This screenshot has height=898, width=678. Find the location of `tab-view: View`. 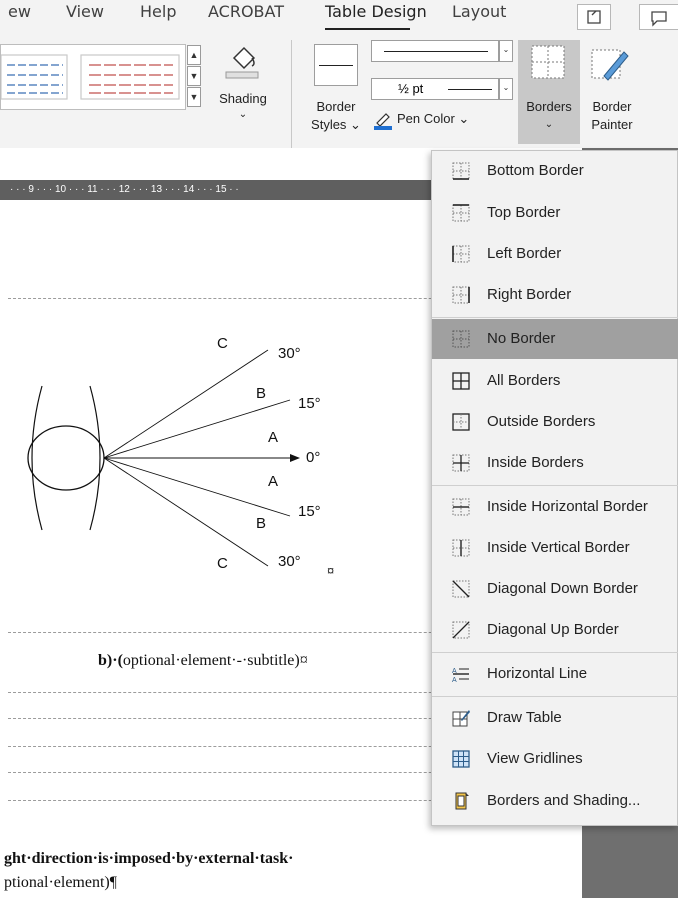

tab-view: View is located at coordinates (85, 11).